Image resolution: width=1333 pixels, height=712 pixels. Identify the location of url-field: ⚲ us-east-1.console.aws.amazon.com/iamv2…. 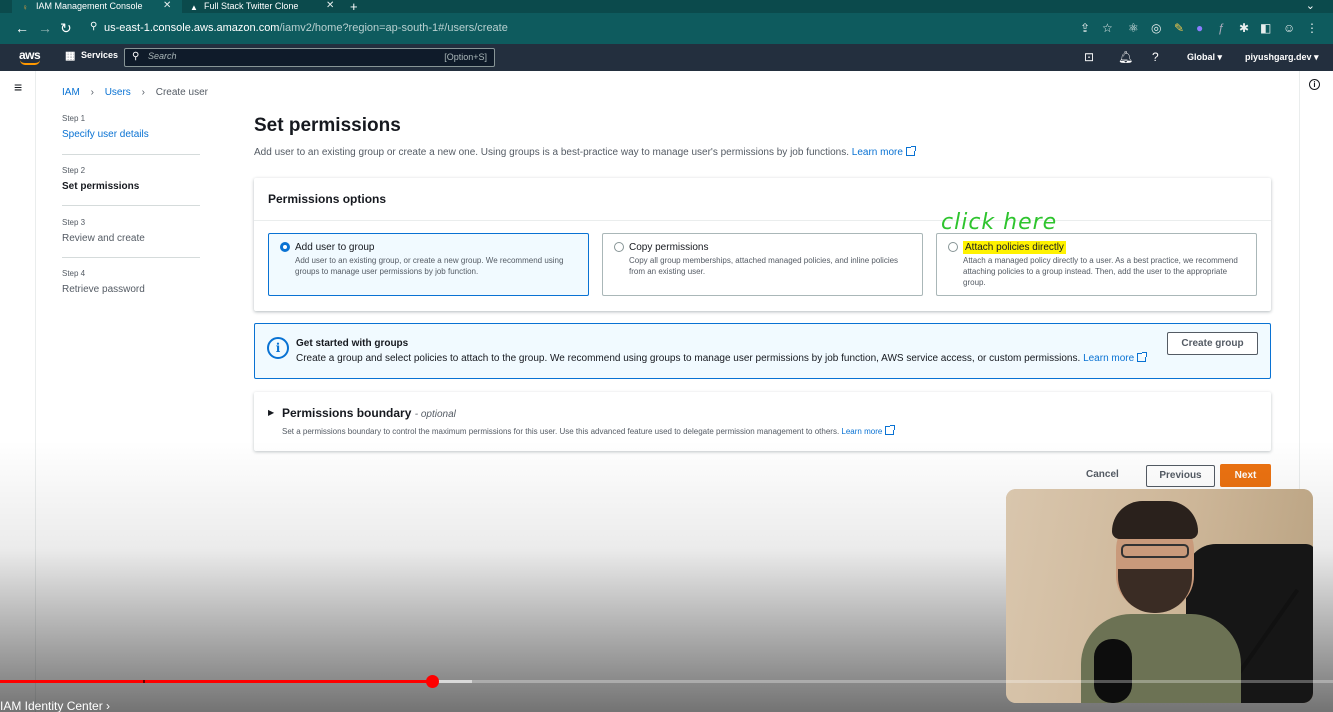
(590, 28).